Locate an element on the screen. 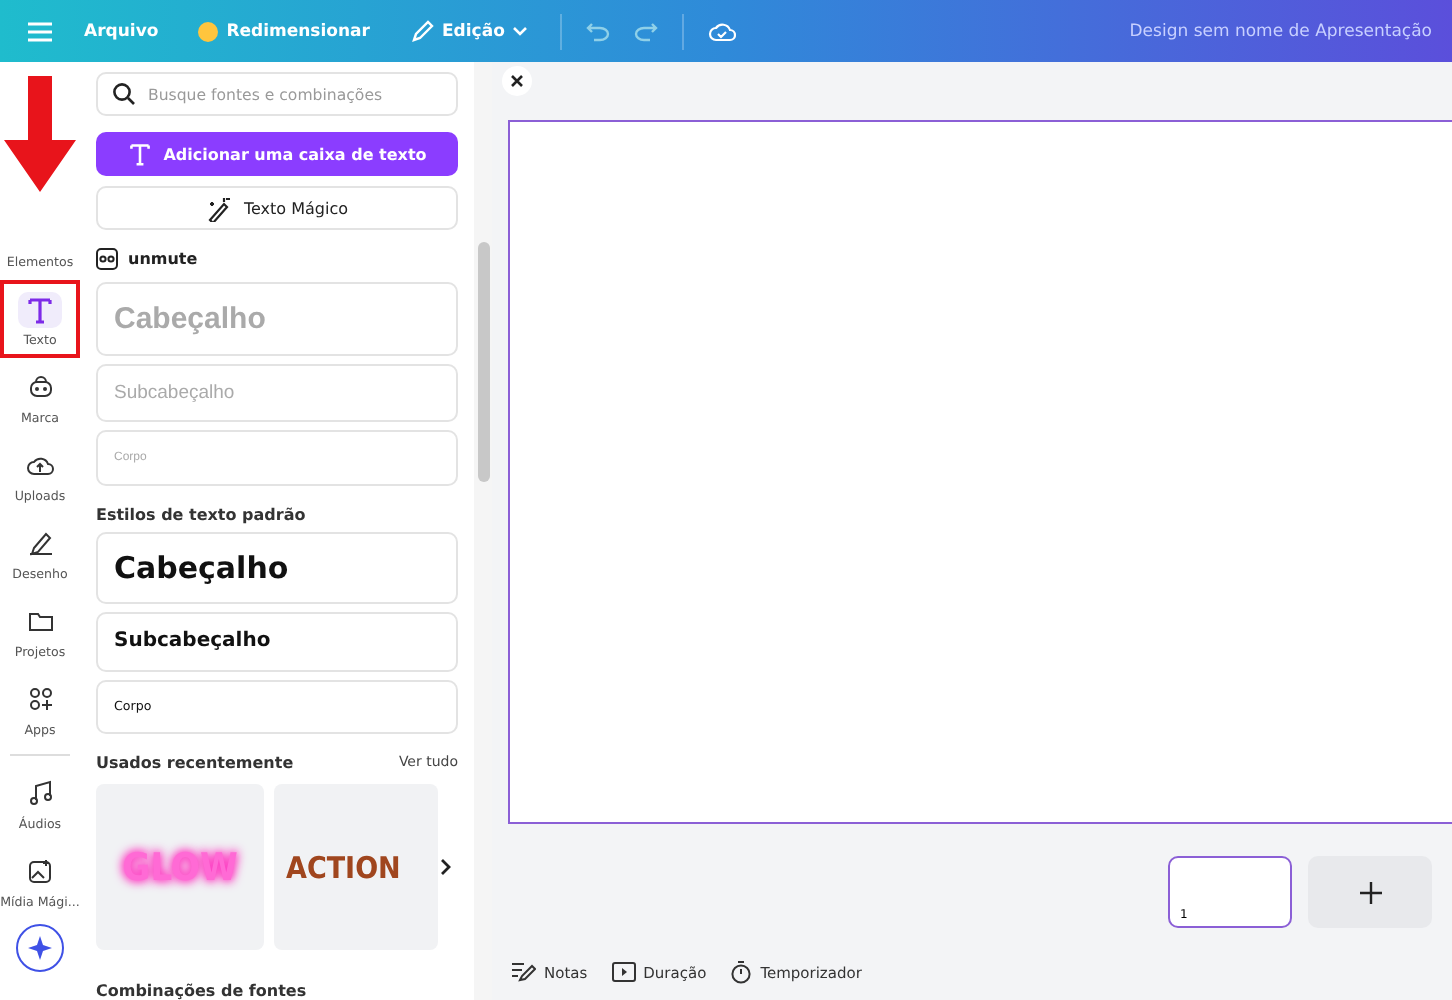  section-title: Estilos de texto padrão is located at coordinates (202, 514).